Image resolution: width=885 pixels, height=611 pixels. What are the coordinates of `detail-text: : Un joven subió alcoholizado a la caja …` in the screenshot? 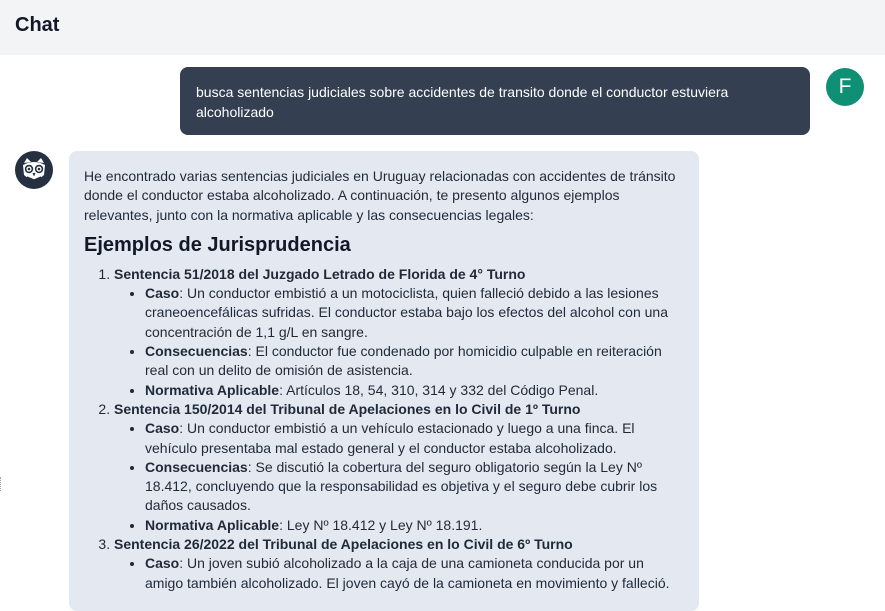 It's located at (407, 573).